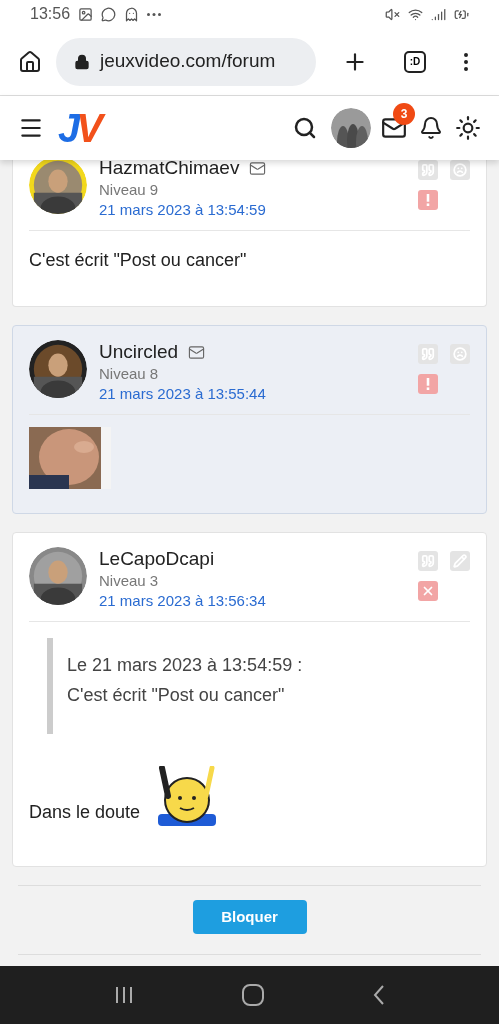 This screenshot has height=1024, width=499. I want to click on image-icon, so click(86, 14).